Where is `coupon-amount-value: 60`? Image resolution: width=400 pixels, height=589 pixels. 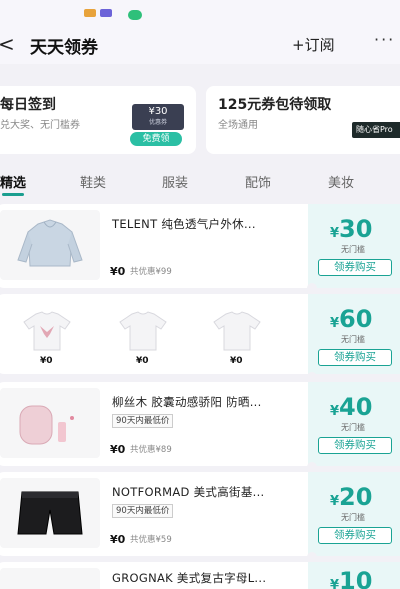
coupon-amount-value: 60 is located at coordinates (356, 319).